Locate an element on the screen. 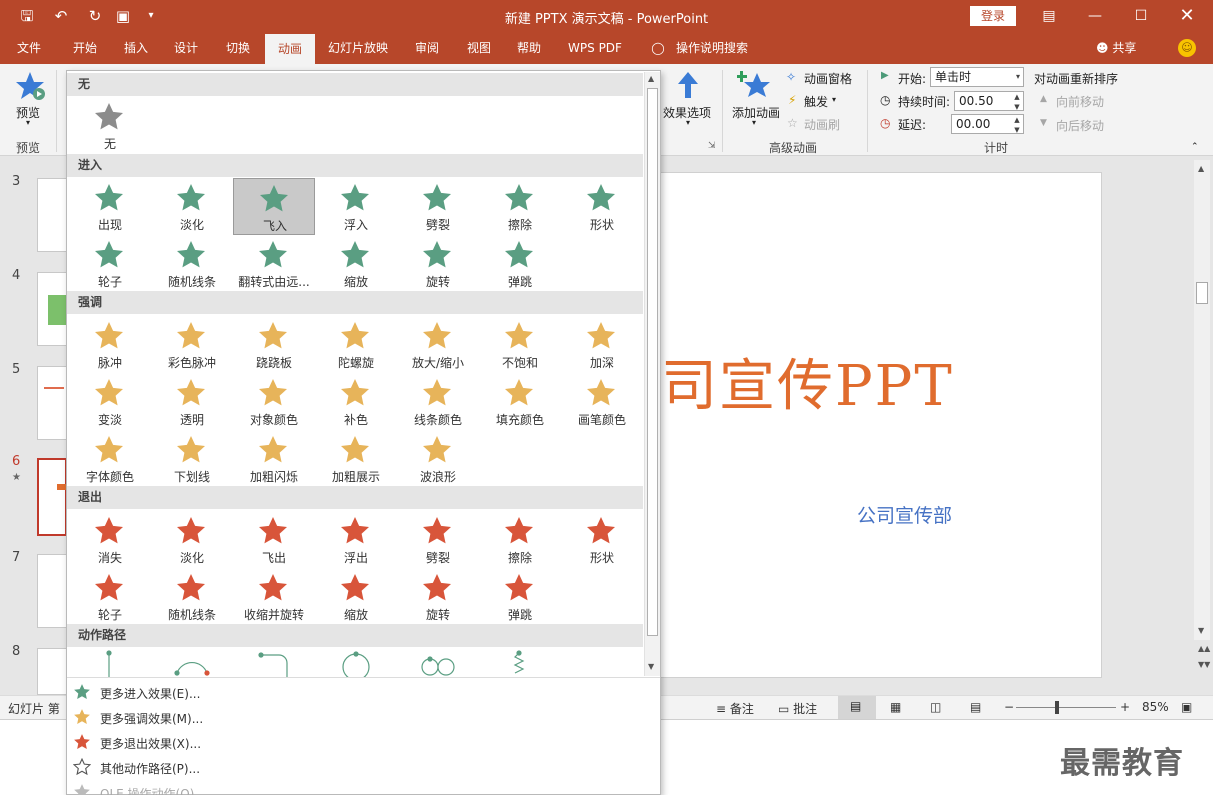 Image resolution: width=1213 pixels, height=795 pixels. duration-stepper: ▲ ▼ is located at coordinates (1017, 102).